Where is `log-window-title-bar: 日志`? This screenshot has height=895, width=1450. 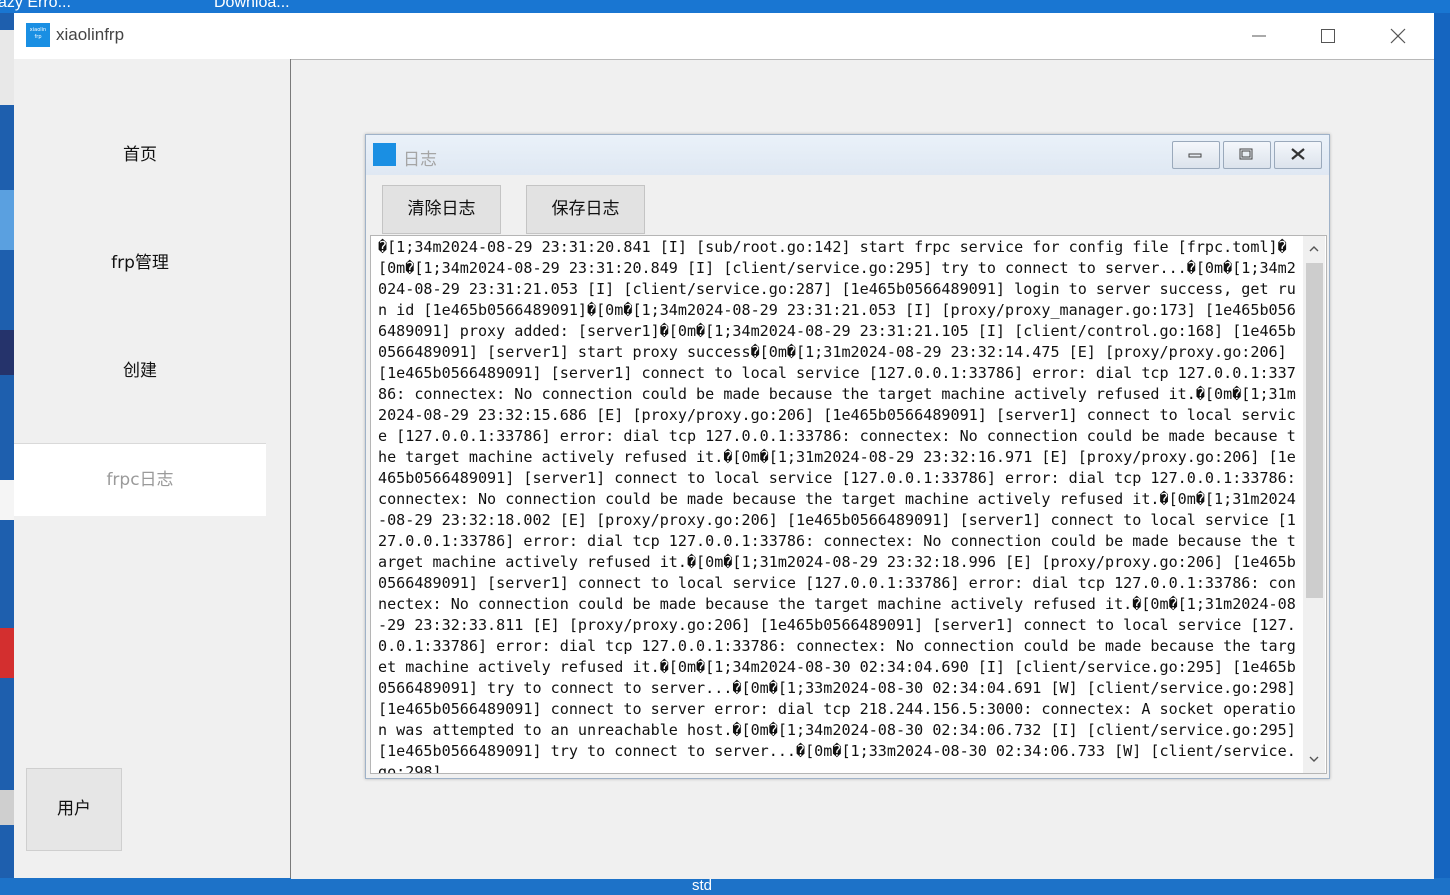
log-window-title-bar: 日志 is located at coordinates (847, 155).